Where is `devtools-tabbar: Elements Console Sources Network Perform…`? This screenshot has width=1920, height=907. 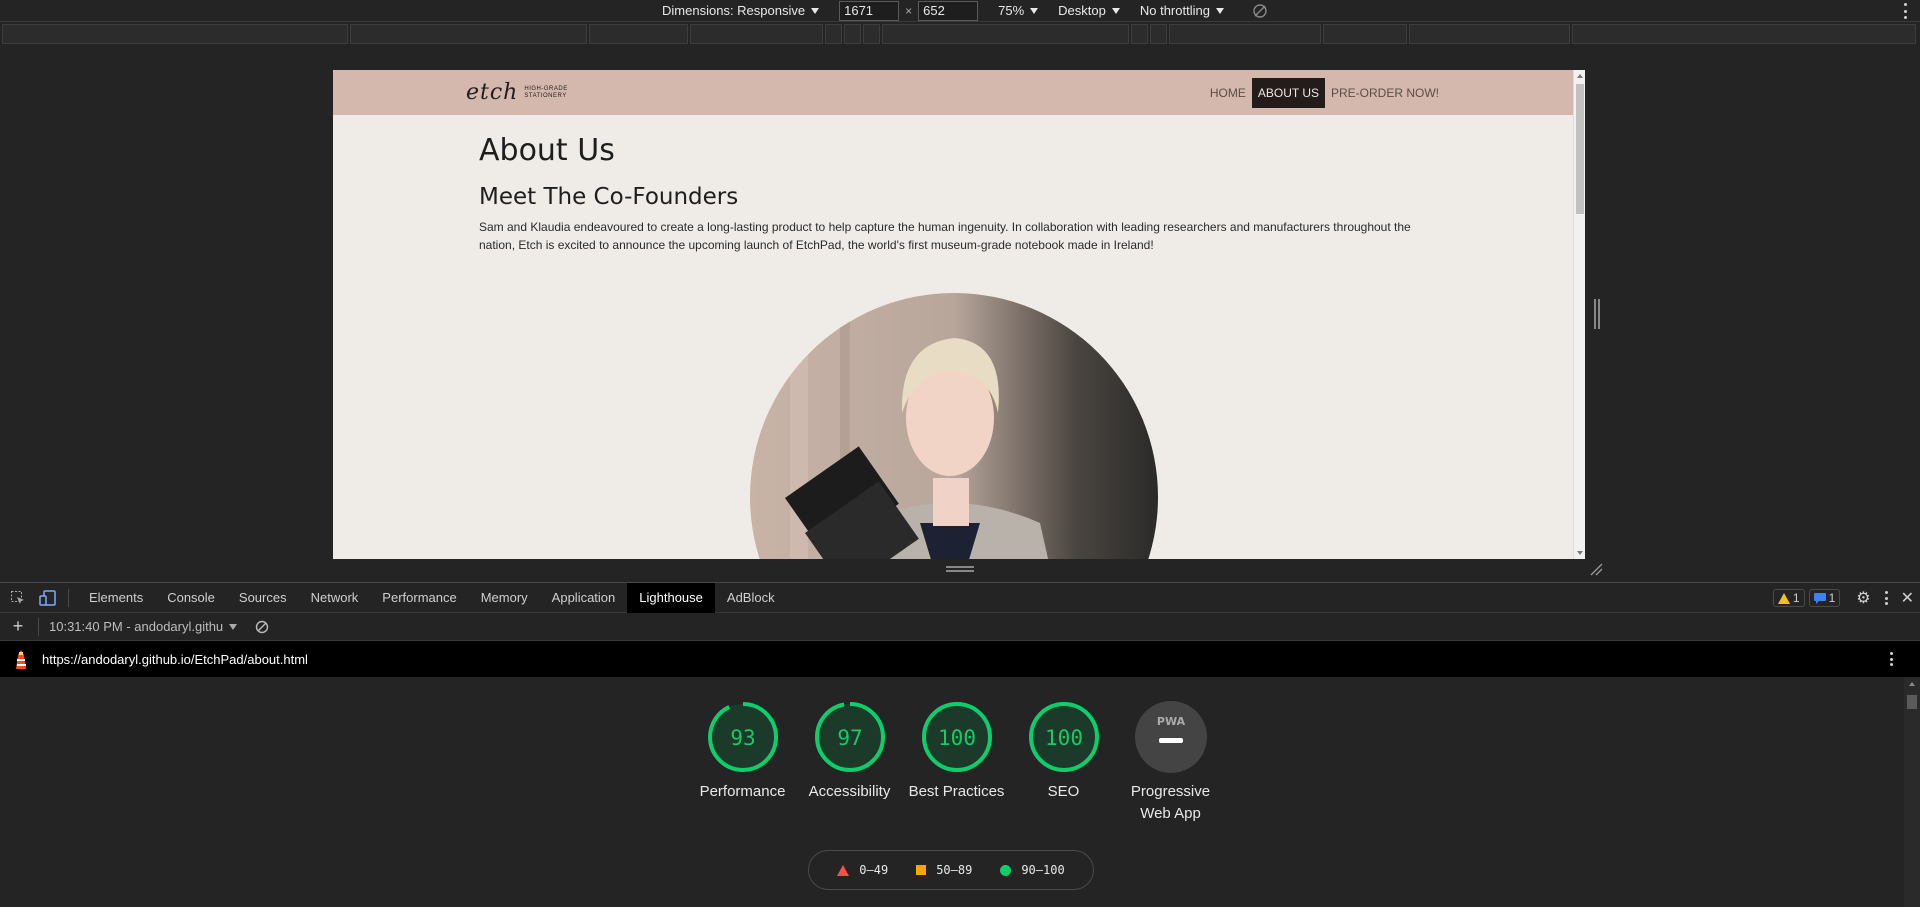
devtools-tabbar: Elements Console Sources Network Perform… is located at coordinates (960, 597).